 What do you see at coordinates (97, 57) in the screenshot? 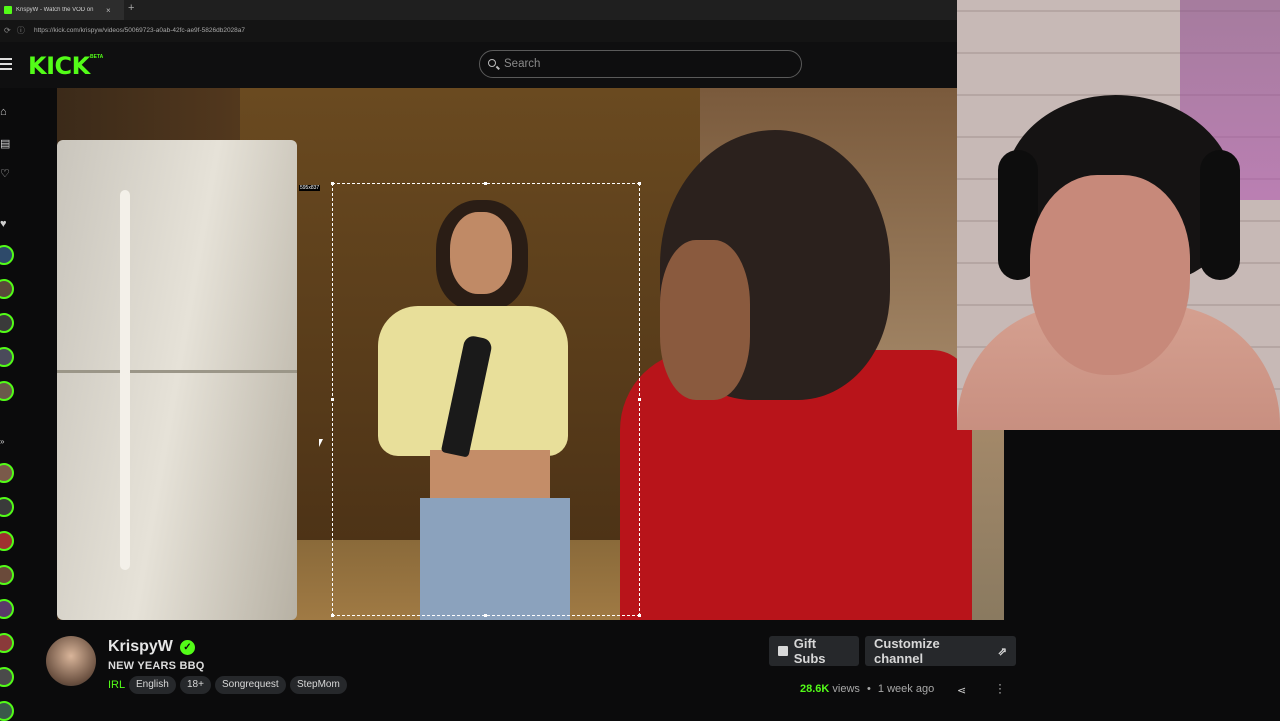
I see `beta-badge: BETA` at bounding box center [97, 57].